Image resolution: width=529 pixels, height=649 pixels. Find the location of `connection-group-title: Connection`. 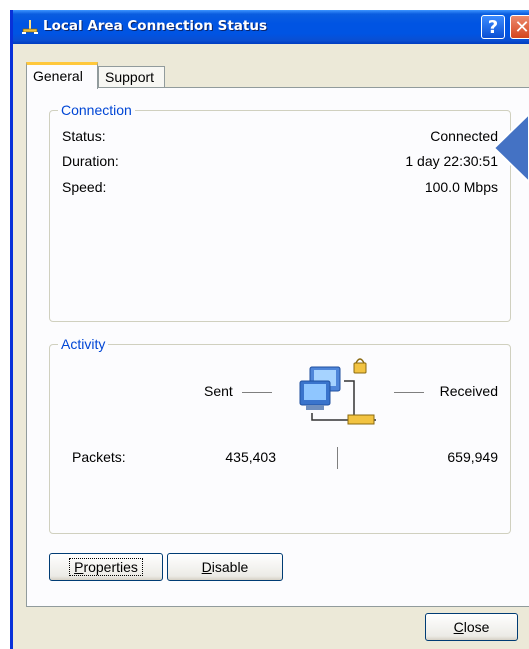

connection-group-title: Connection is located at coordinates (96, 110).